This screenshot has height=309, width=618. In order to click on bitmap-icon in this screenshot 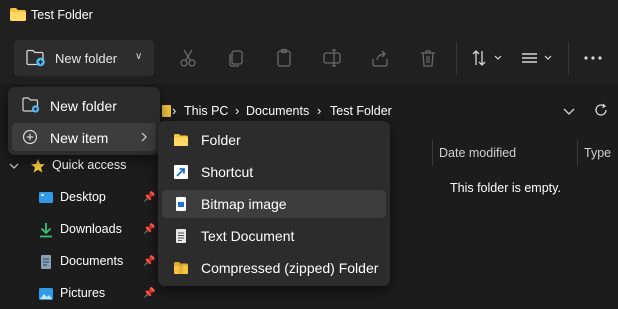, I will do `click(181, 204)`.